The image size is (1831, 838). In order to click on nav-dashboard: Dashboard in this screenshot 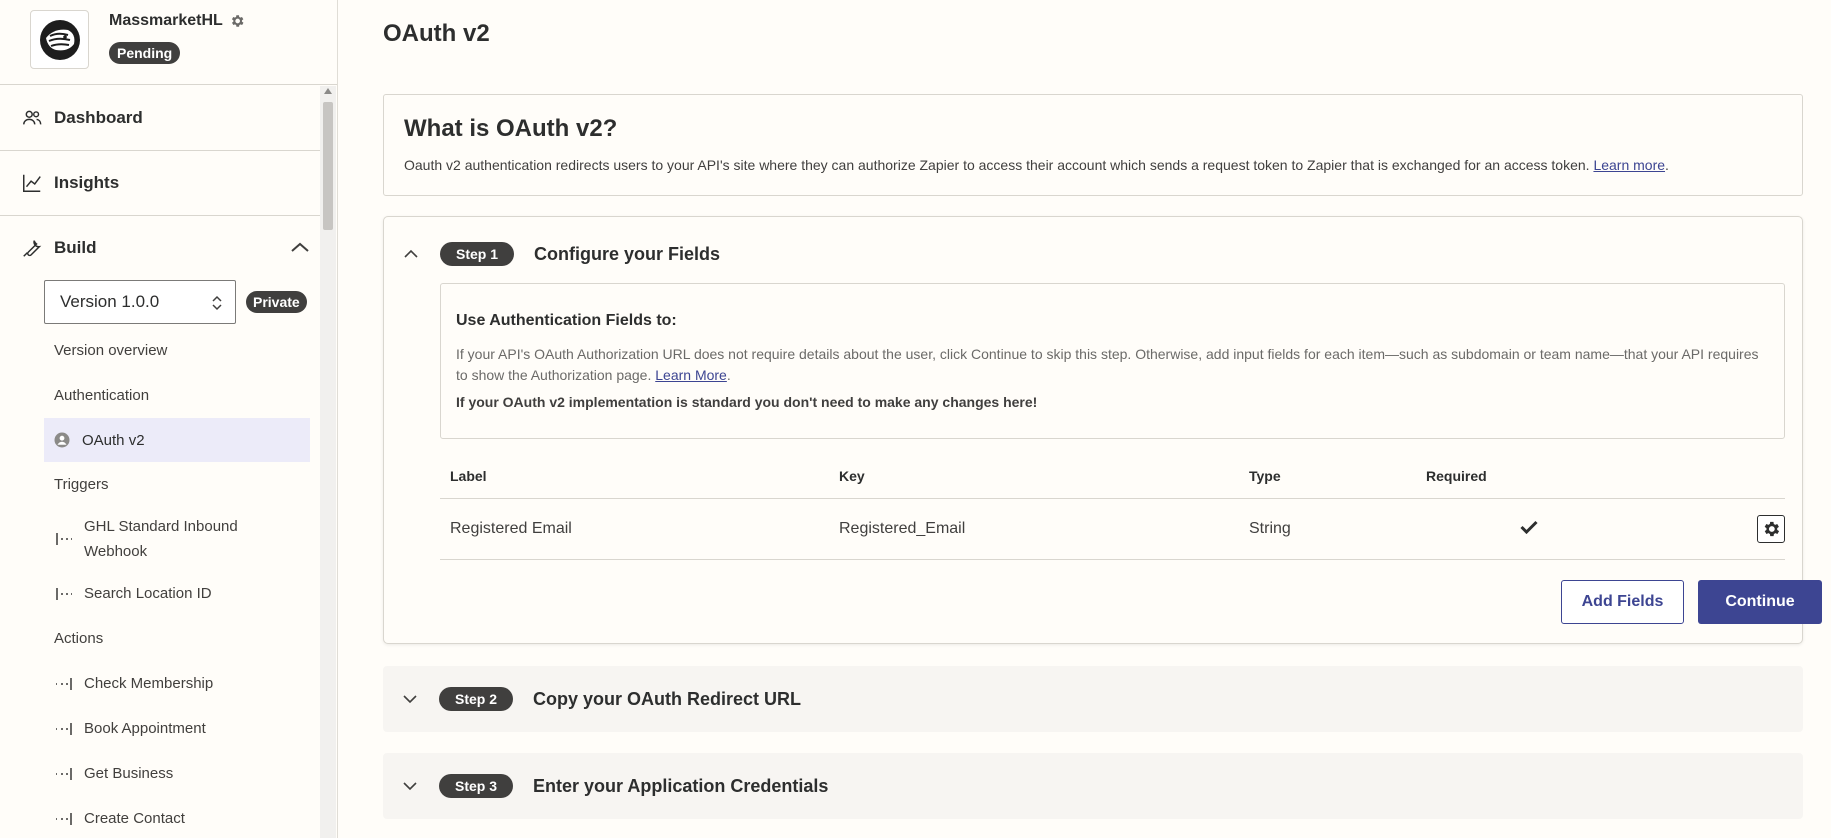, I will do `click(160, 118)`.